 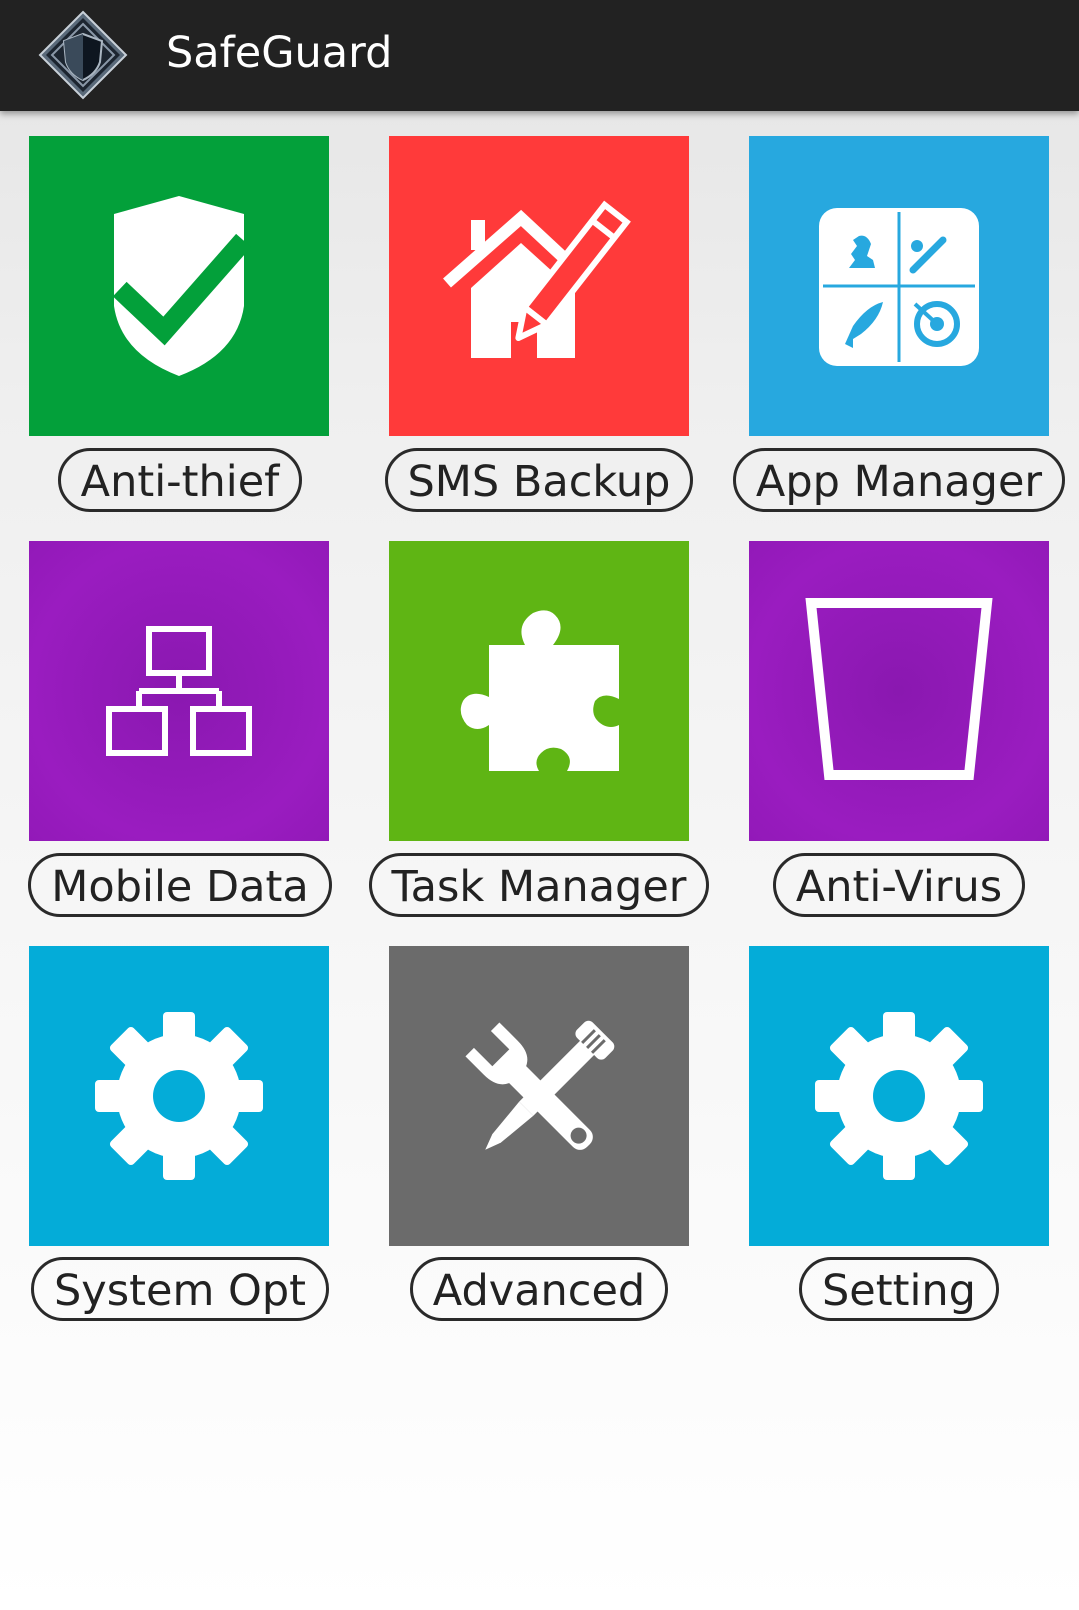 I want to click on task-manager-label-wrap: Task Manager, so click(x=539, y=885).